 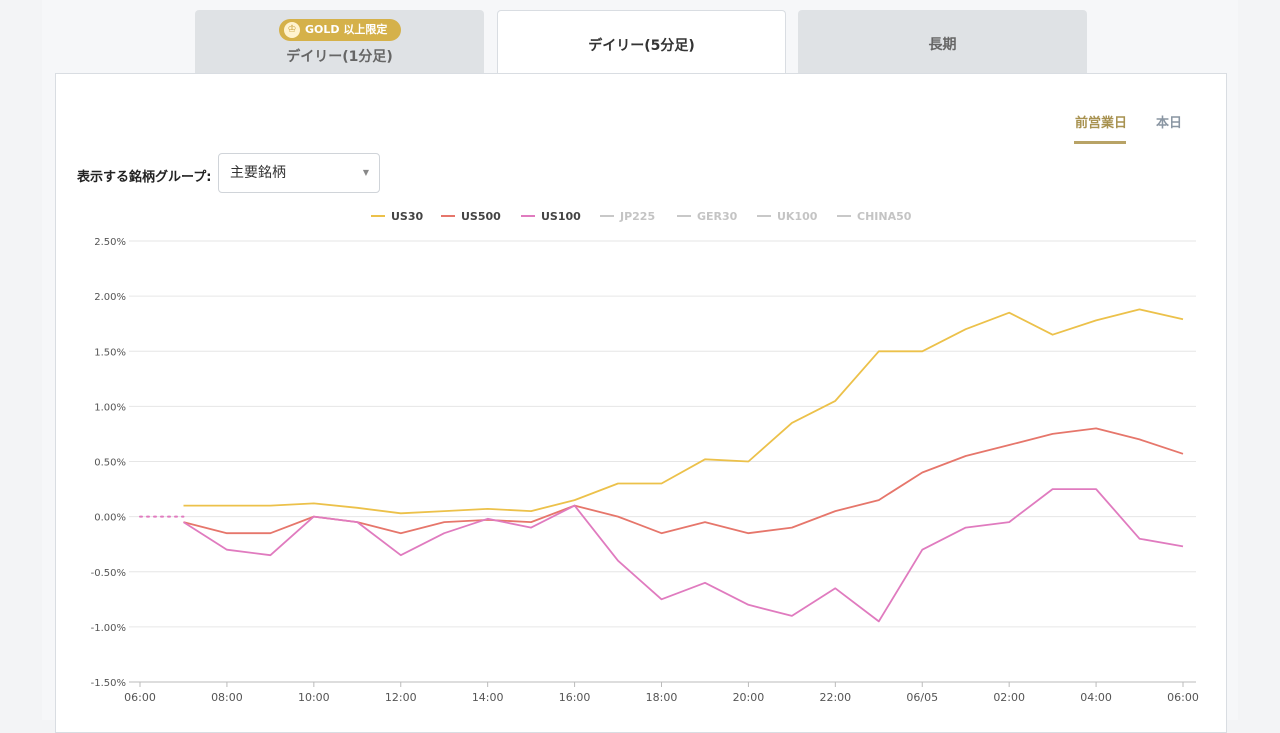 I want to click on x-tick-label: 22:00, so click(x=835, y=697).